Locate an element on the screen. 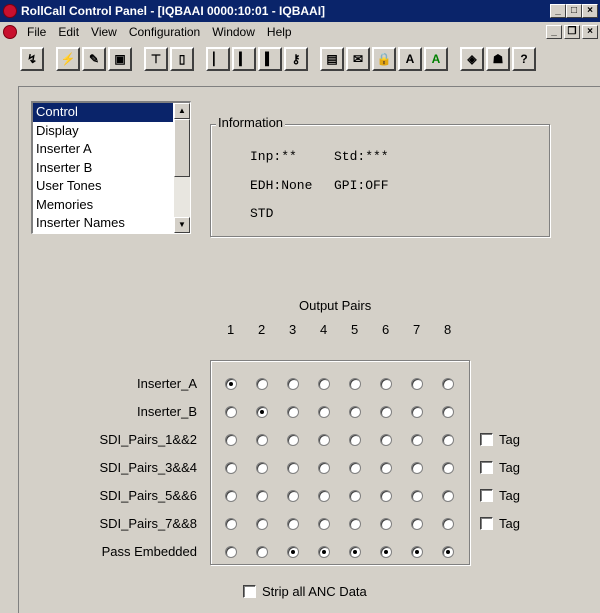 Image resolution: width=600 pixels, height=613 pixels. font-green-tool-icon: A is located at coordinates (436, 59).